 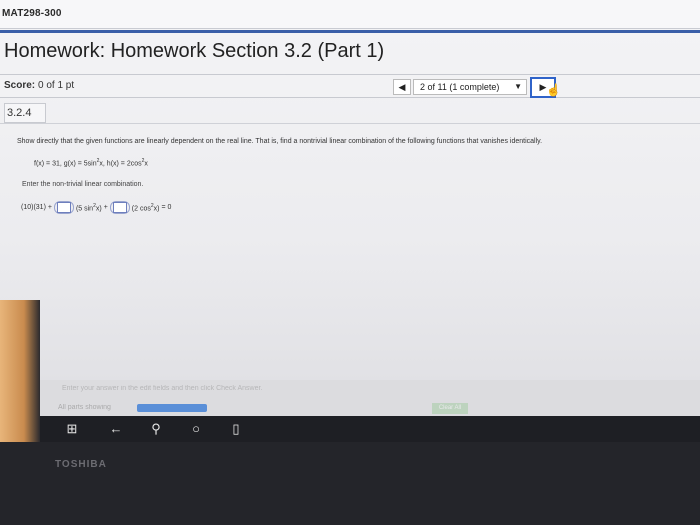 I want to click on answer-field-2-wrap, so click(x=119, y=207).